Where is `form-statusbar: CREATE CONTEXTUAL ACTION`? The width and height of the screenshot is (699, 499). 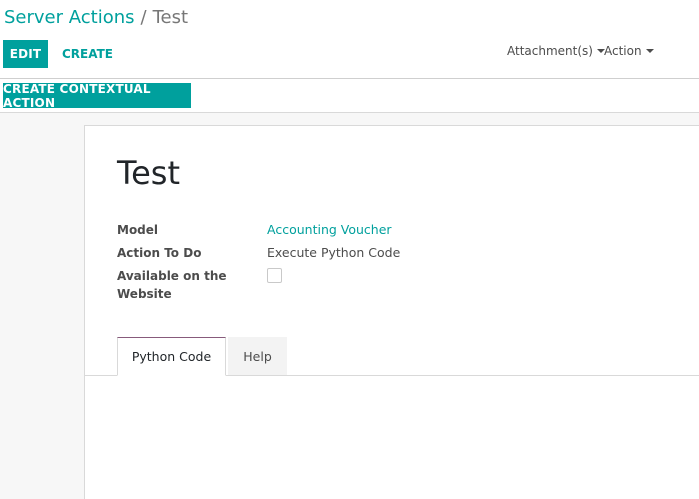
form-statusbar: CREATE CONTEXTUAL ACTION is located at coordinates (349, 96).